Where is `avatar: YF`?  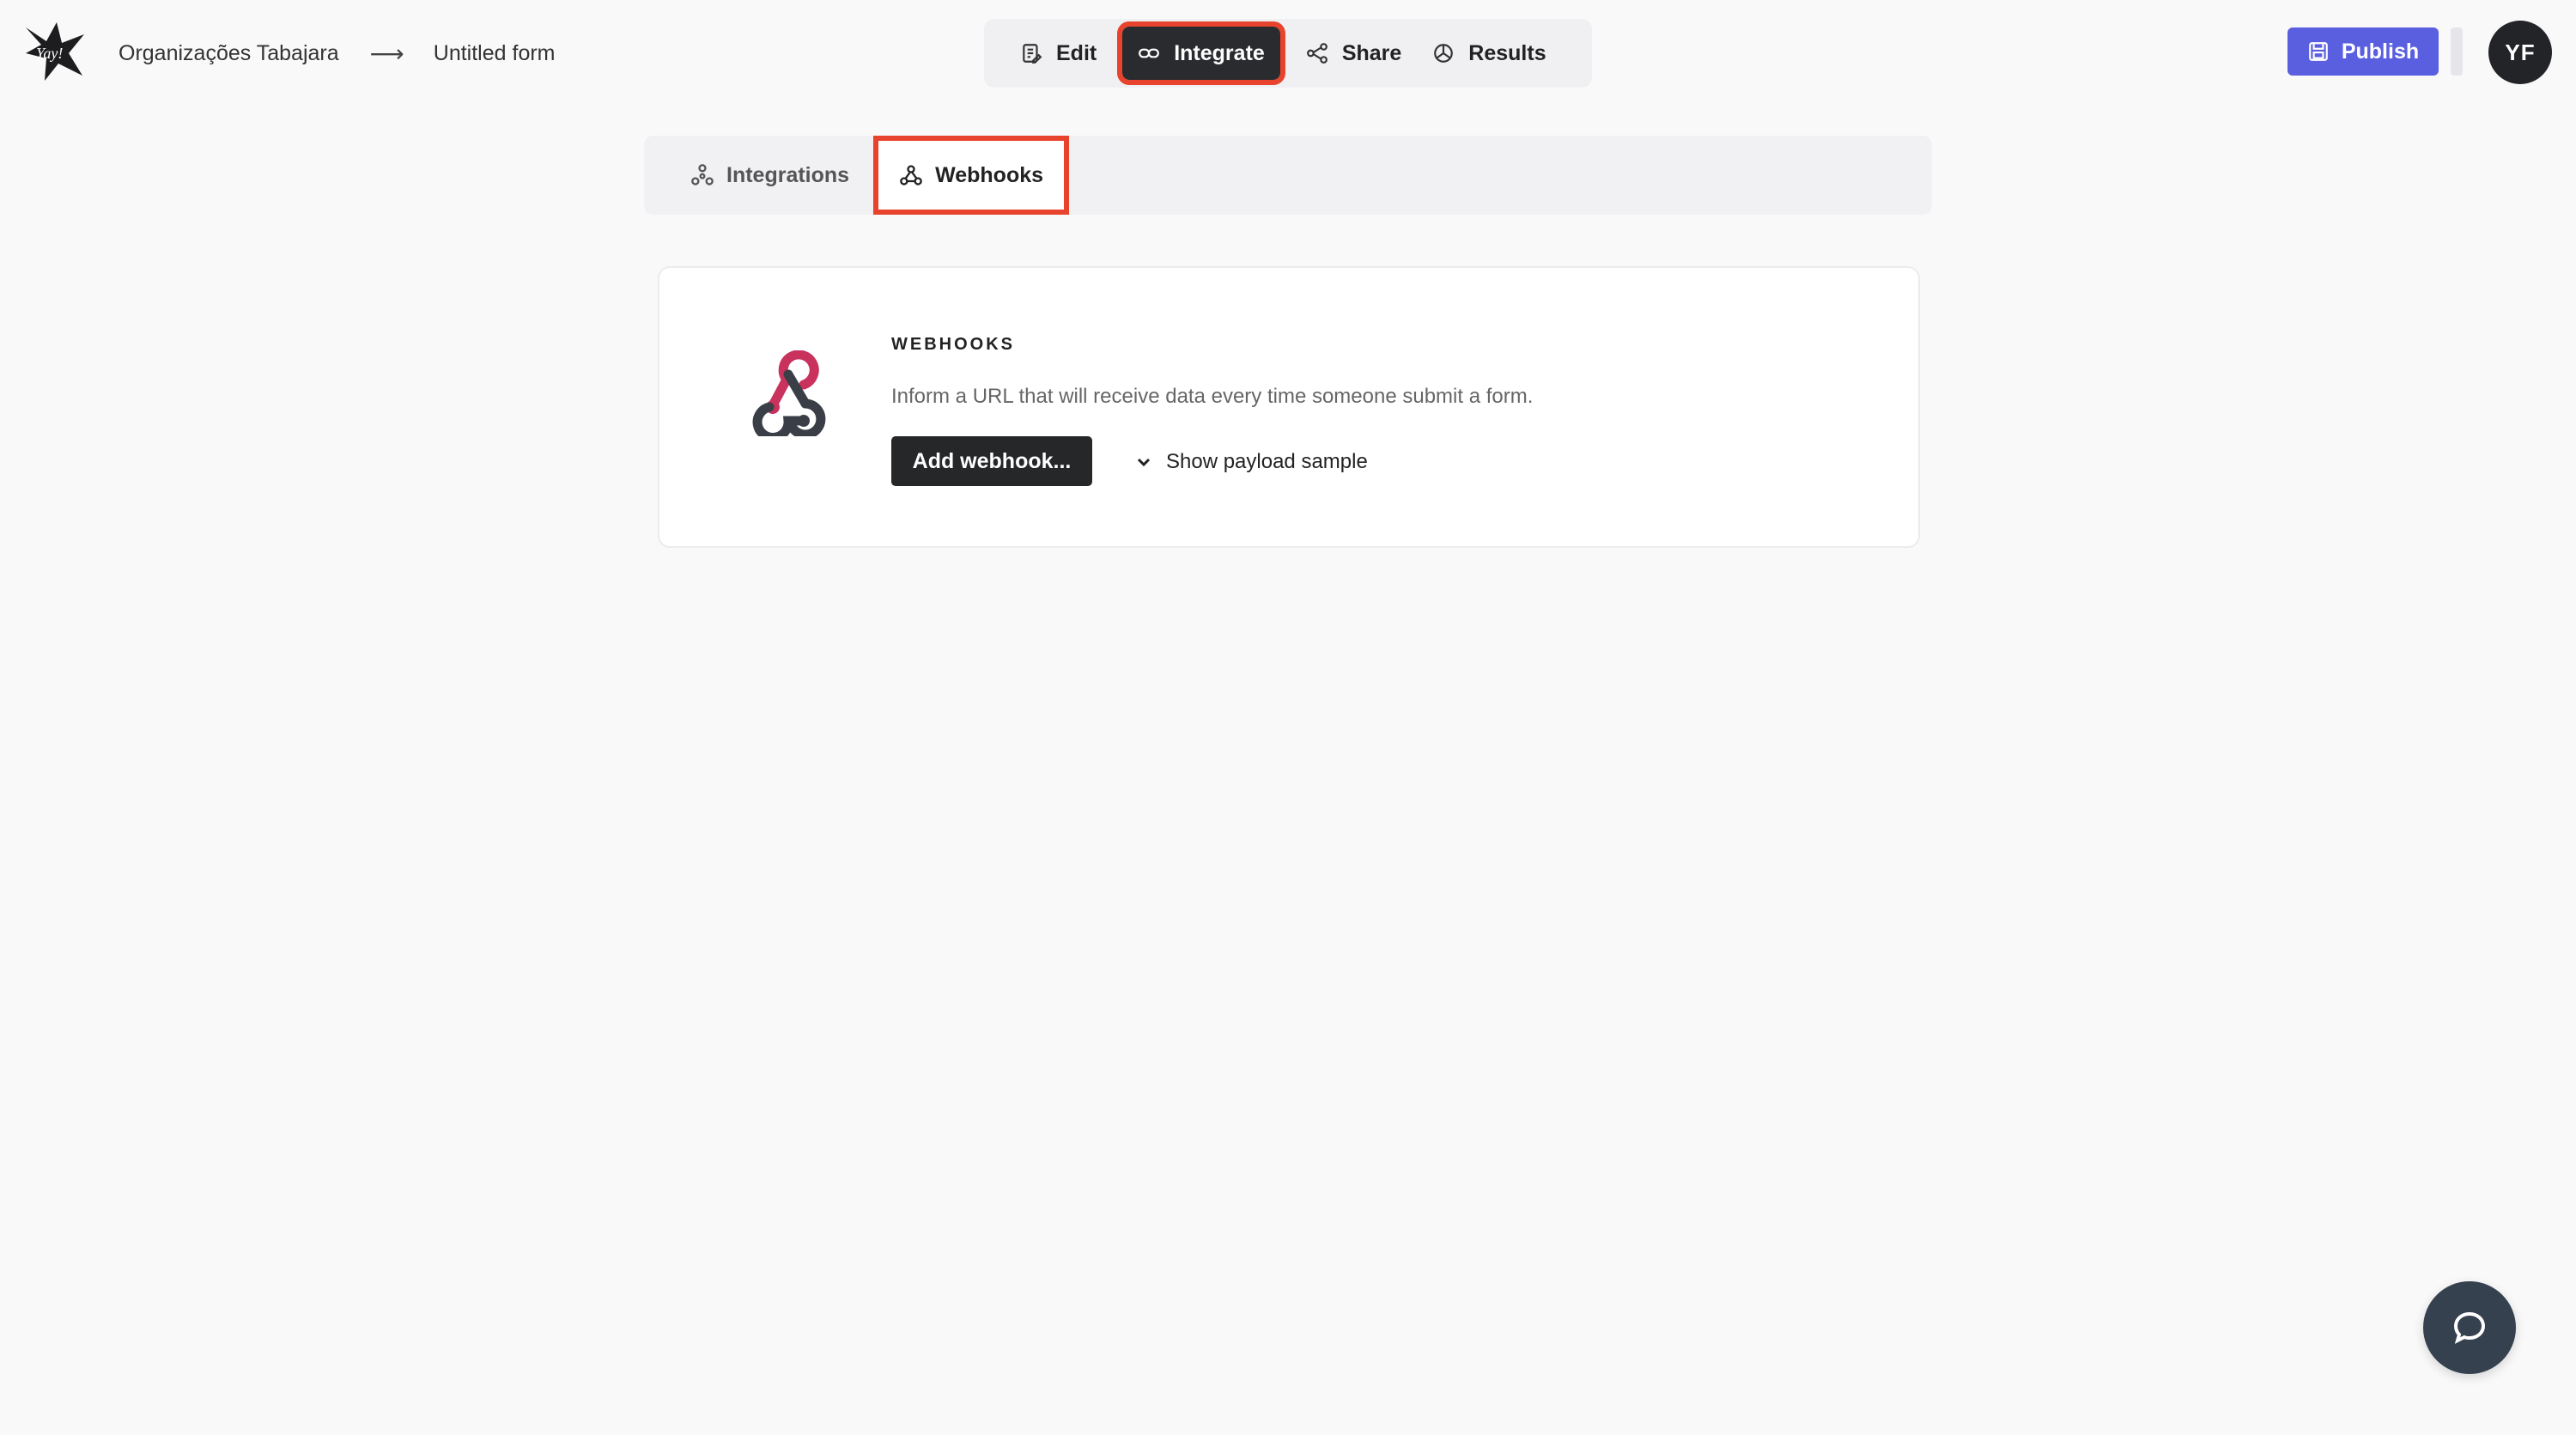
avatar: YF is located at coordinates (2520, 52).